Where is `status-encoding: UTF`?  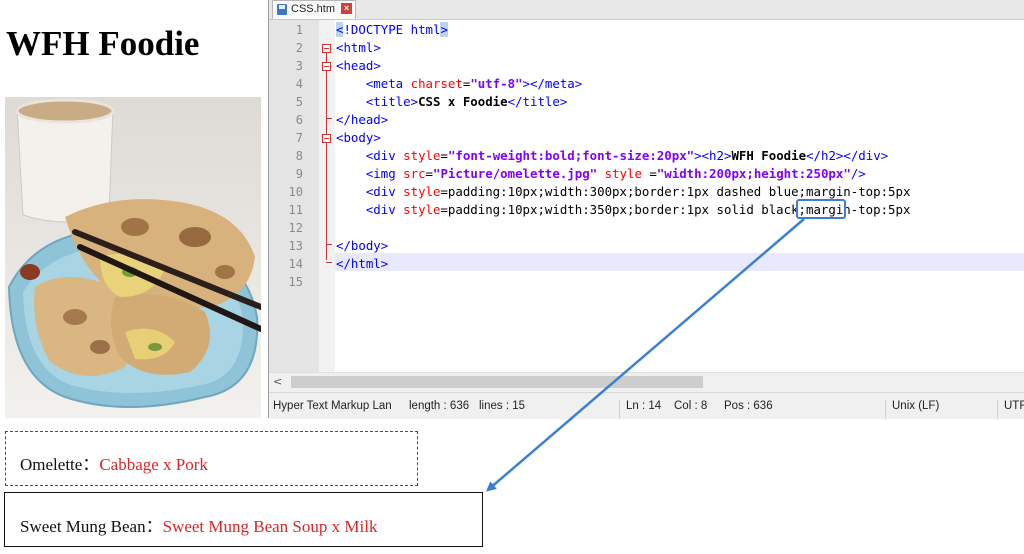 status-encoding: UTF is located at coordinates (1014, 406).